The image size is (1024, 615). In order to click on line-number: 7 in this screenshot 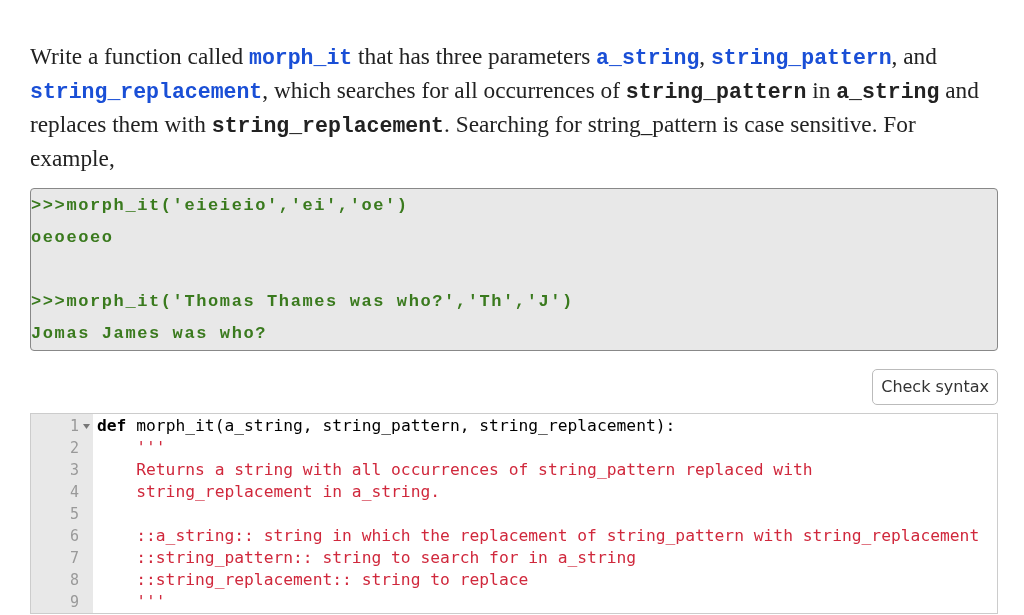, I will do `click(74, 558)`.